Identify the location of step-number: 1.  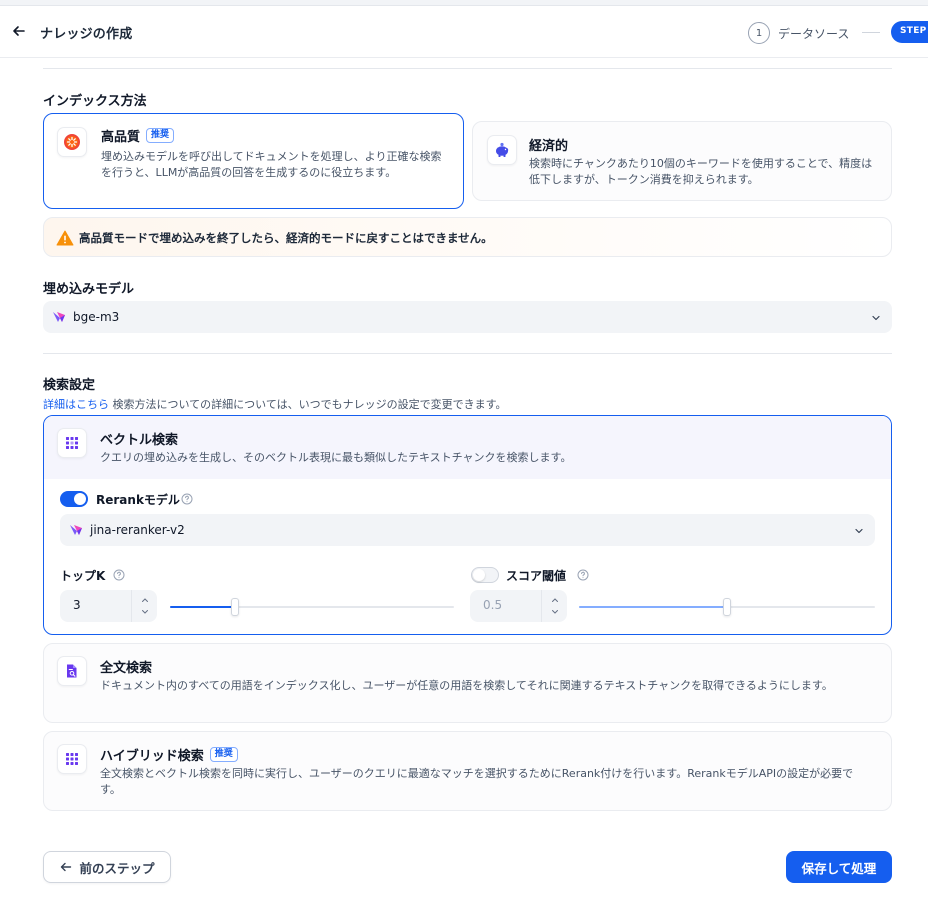
(759, 33).